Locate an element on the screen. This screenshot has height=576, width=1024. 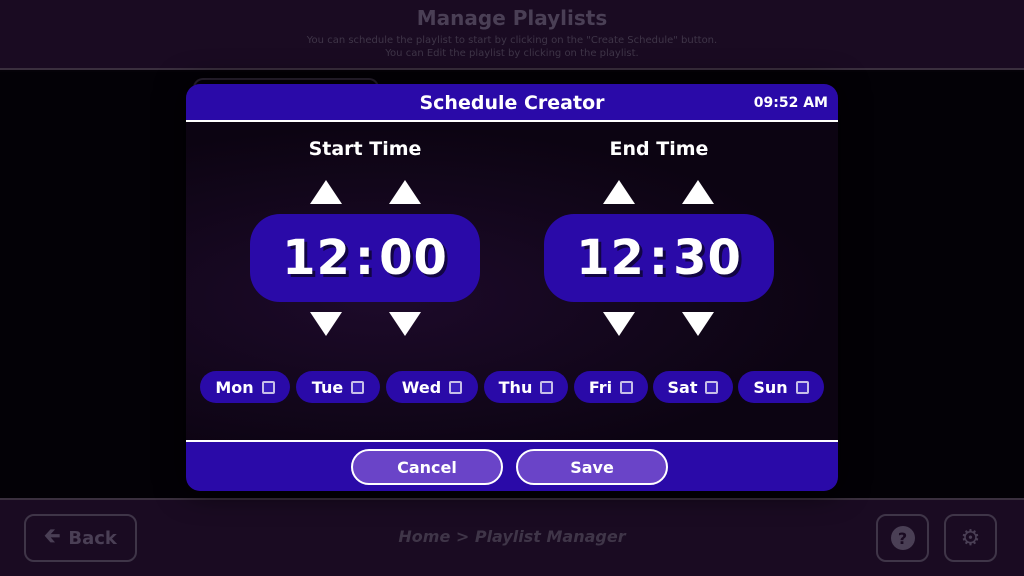
clock: 09:52 AM is located at coordinates (790, 103).